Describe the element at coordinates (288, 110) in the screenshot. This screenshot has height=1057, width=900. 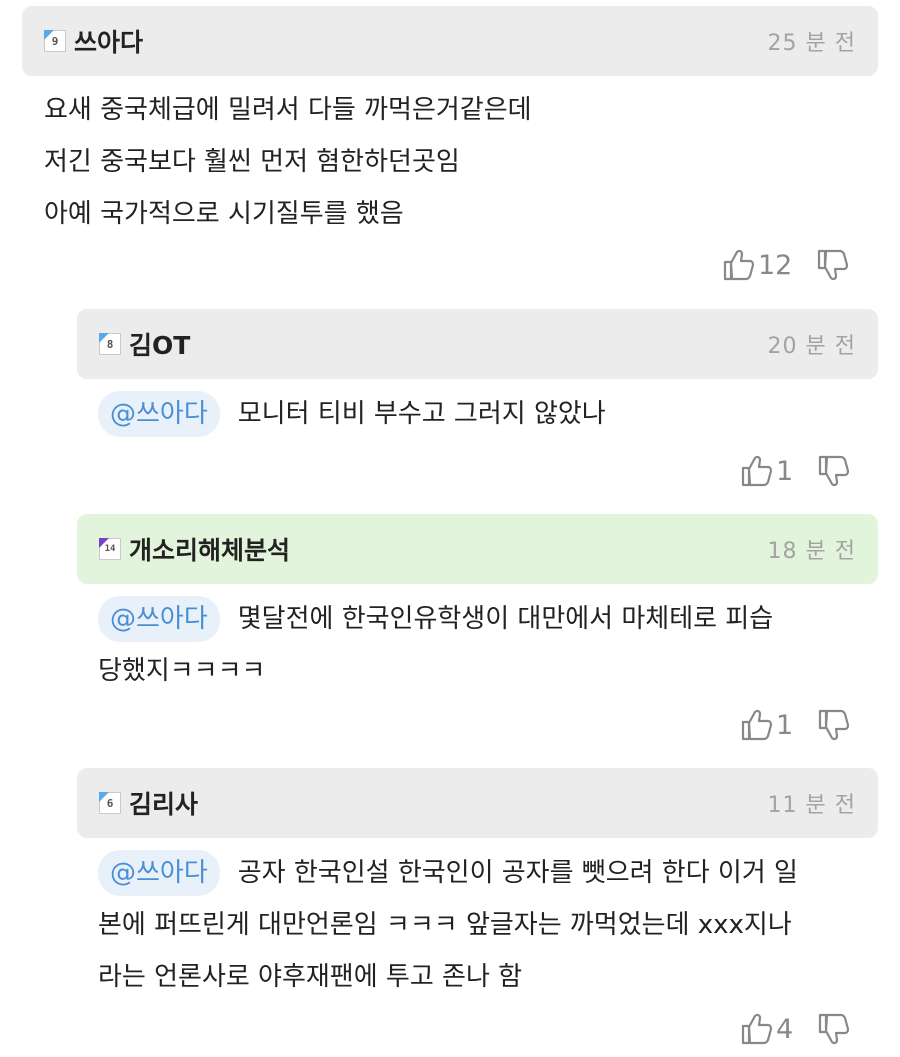
I see `comment-line: 요새 중국체급에 밀려서 다들 까먹은거같은데` at that location.